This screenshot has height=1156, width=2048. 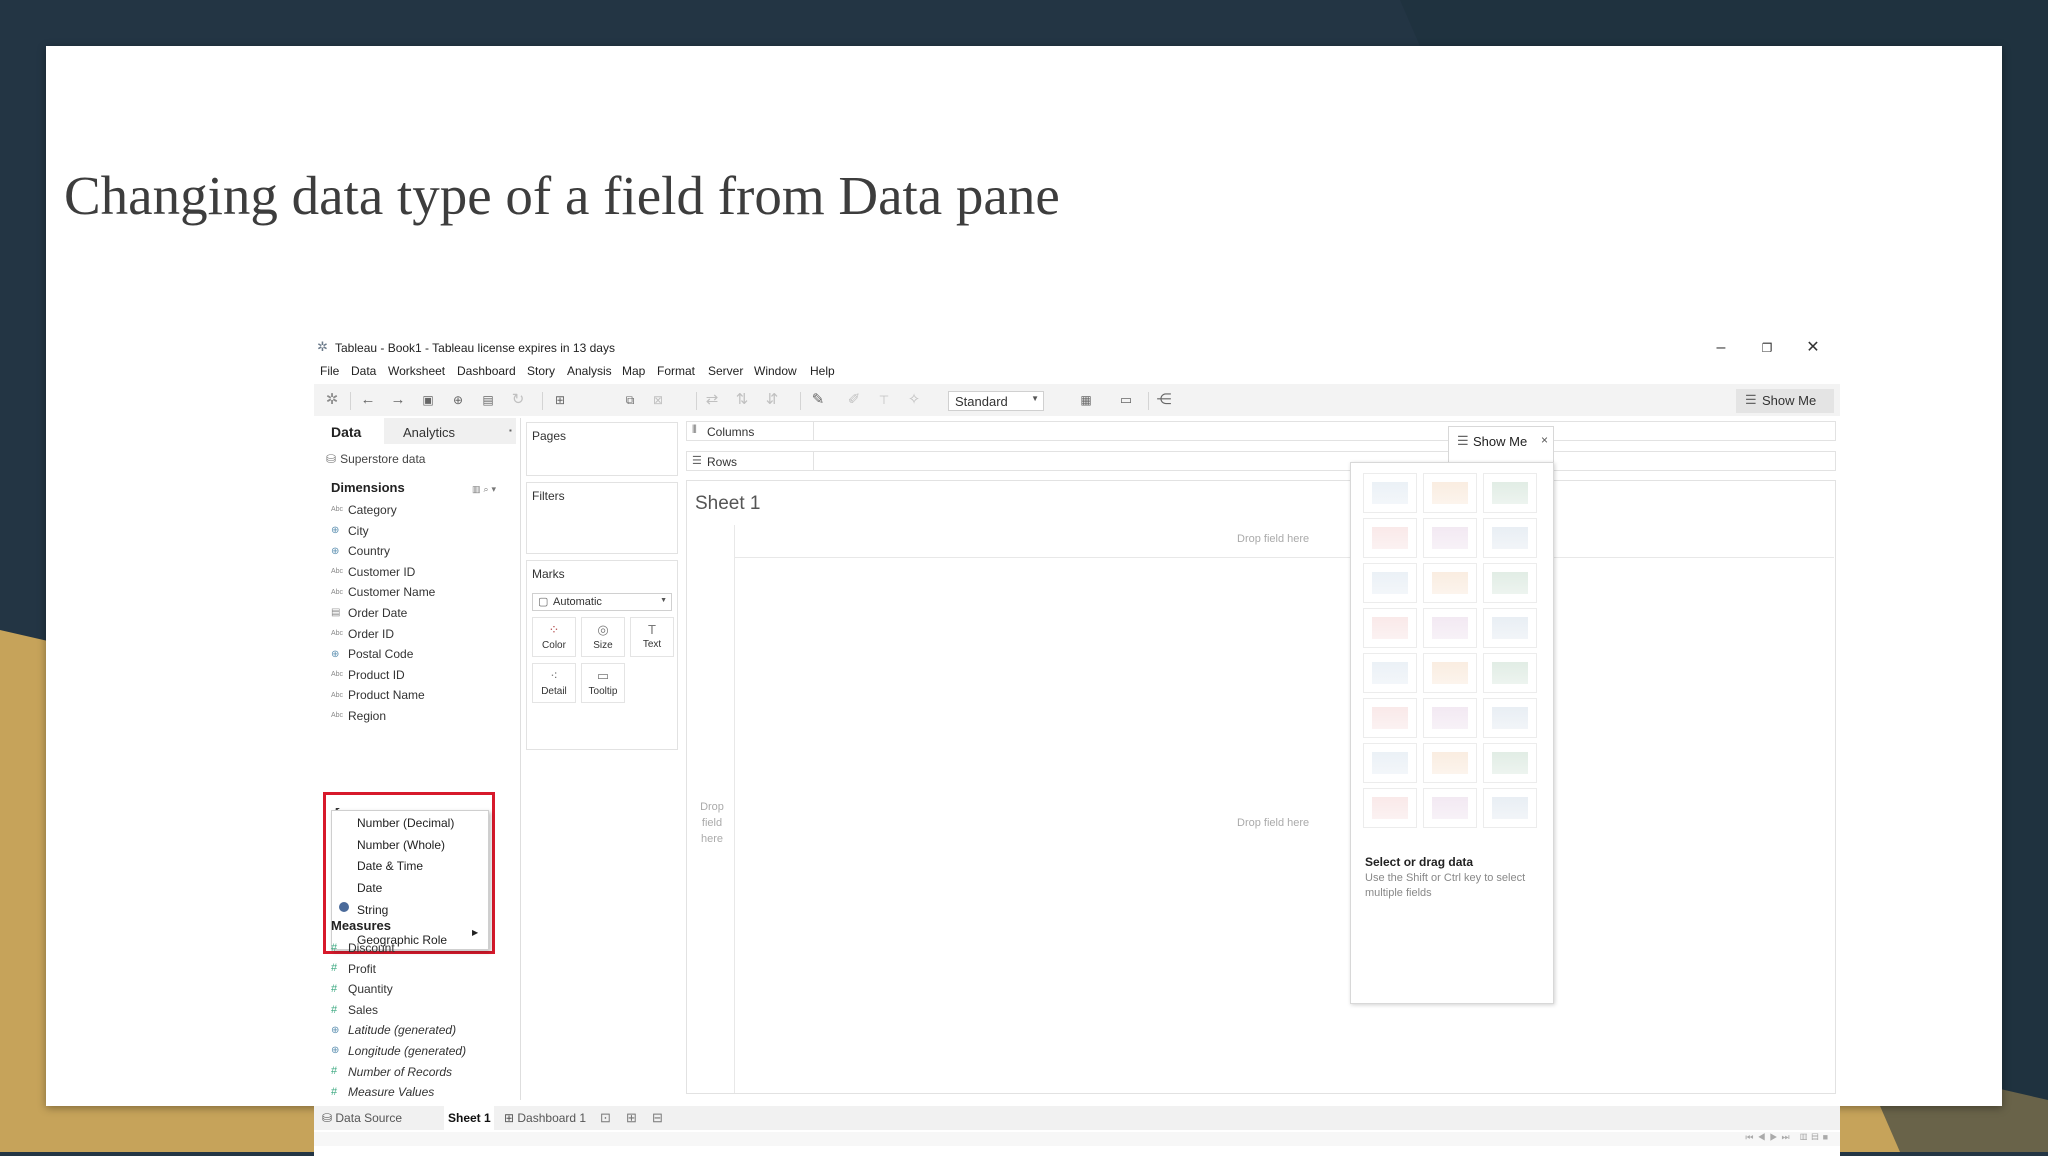 What do you see at coordinates (854, 400) in the screenshot?
I see `group-icon: ✐` at bounding box center [854, 400].